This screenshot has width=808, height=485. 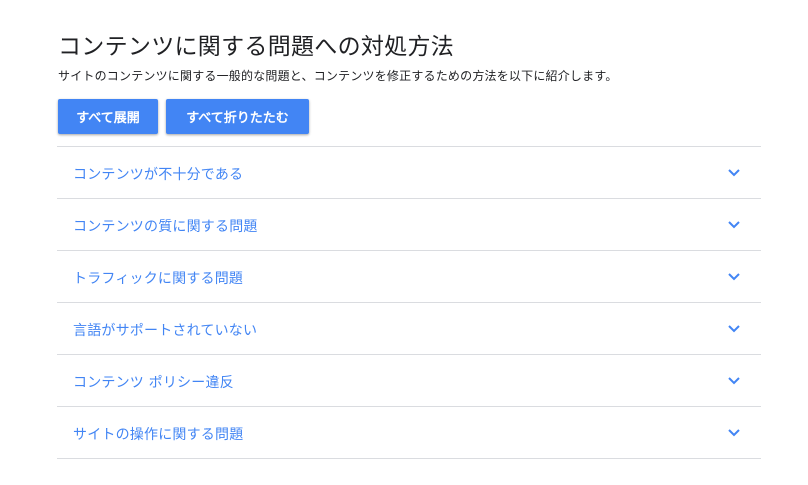 What do you see at coordinates (158, 279) in the screenshot?
I see `accordion-item-label: トラフィックに関する問題` at bounding box center [158, 279].